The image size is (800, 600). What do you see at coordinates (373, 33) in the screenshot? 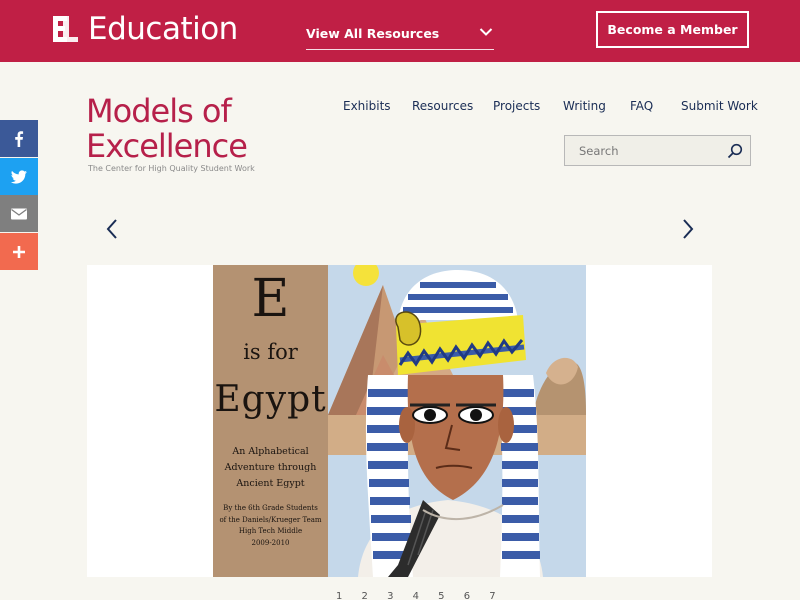
I see `view-all-label: View All Resources` at bounding box center [373, 33].